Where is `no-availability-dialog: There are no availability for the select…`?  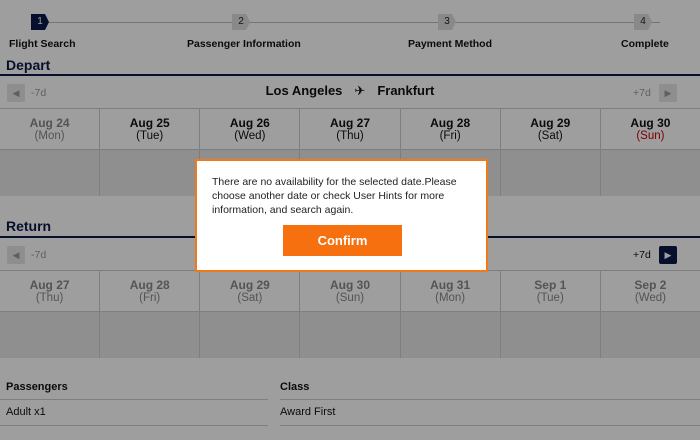 no-availability-dialog: There are no availability for the select… is located at coordinates (341, 215).